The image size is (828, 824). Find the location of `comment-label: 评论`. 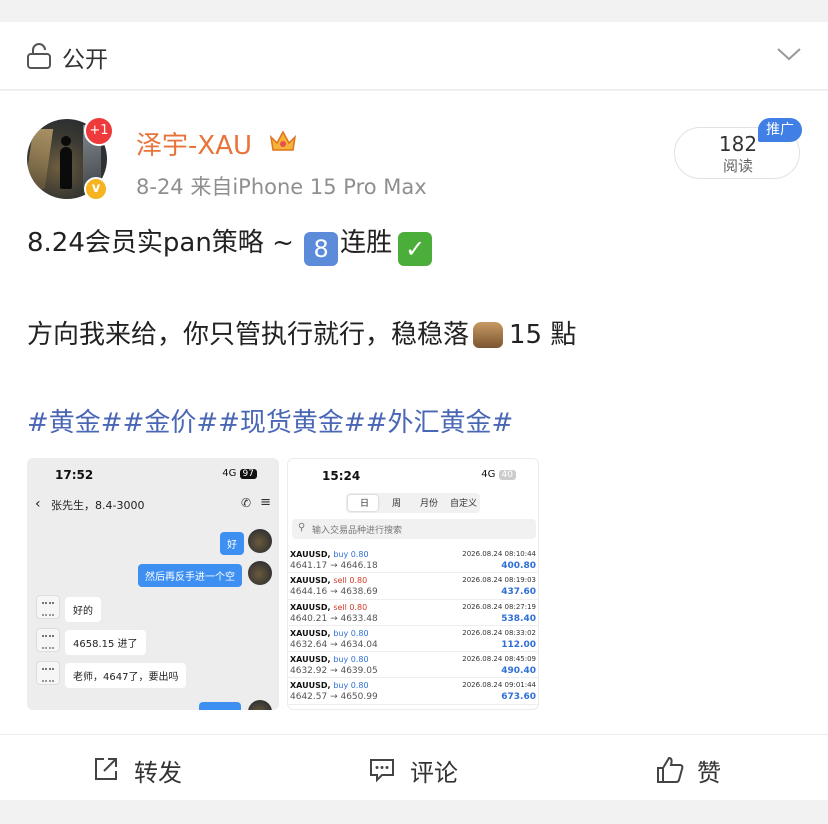

comment-label: 评论 is located at coordinates (434, 773).